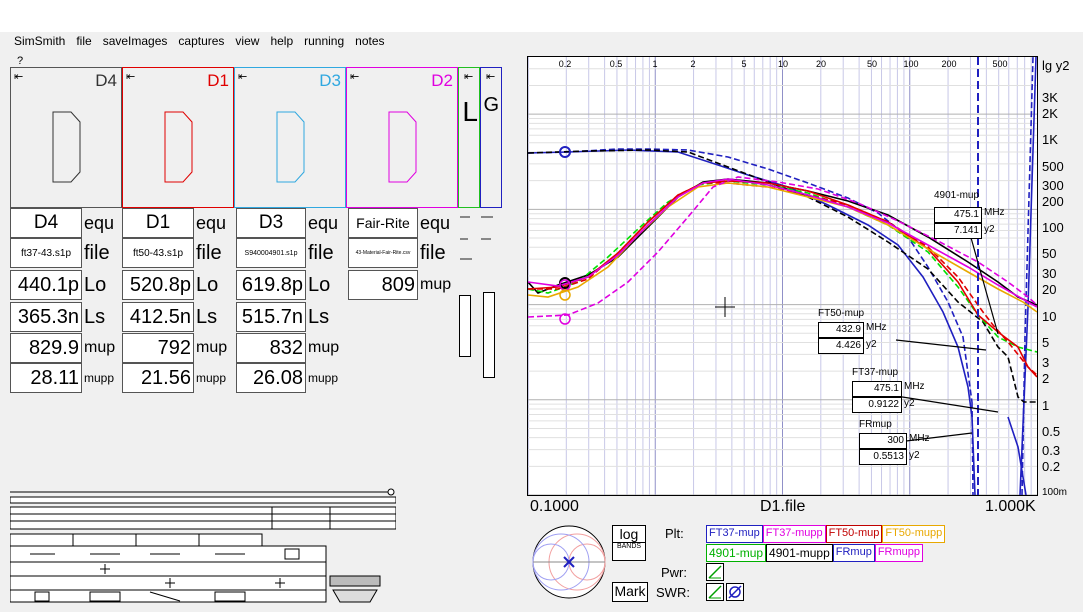 The width and height of the screenshot is (1083, 612). What do you see at coordinates (20, 61) in the screenshot?
I see `help-mark: ?` at bounding box center [20, 61].